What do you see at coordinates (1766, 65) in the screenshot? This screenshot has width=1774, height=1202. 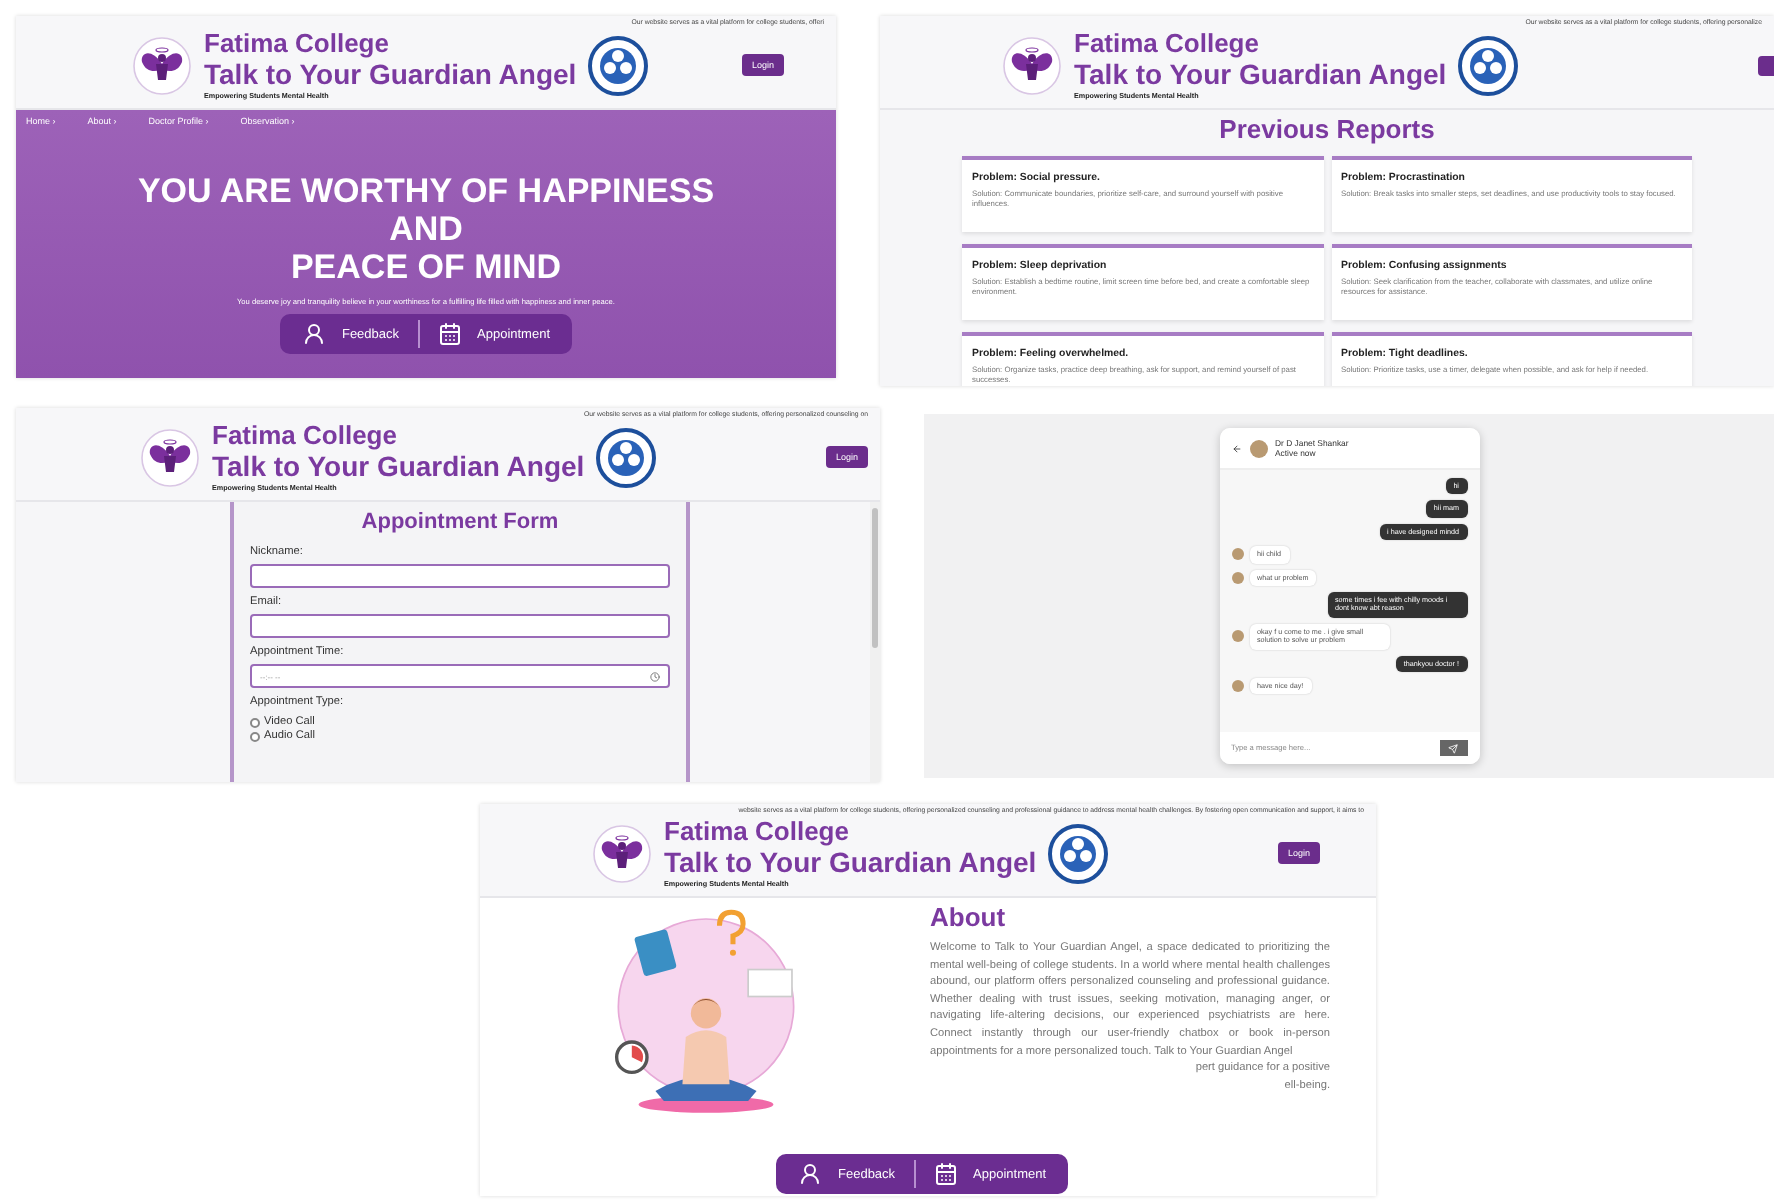 I see `login-button` at bounding box center [1766, 65].